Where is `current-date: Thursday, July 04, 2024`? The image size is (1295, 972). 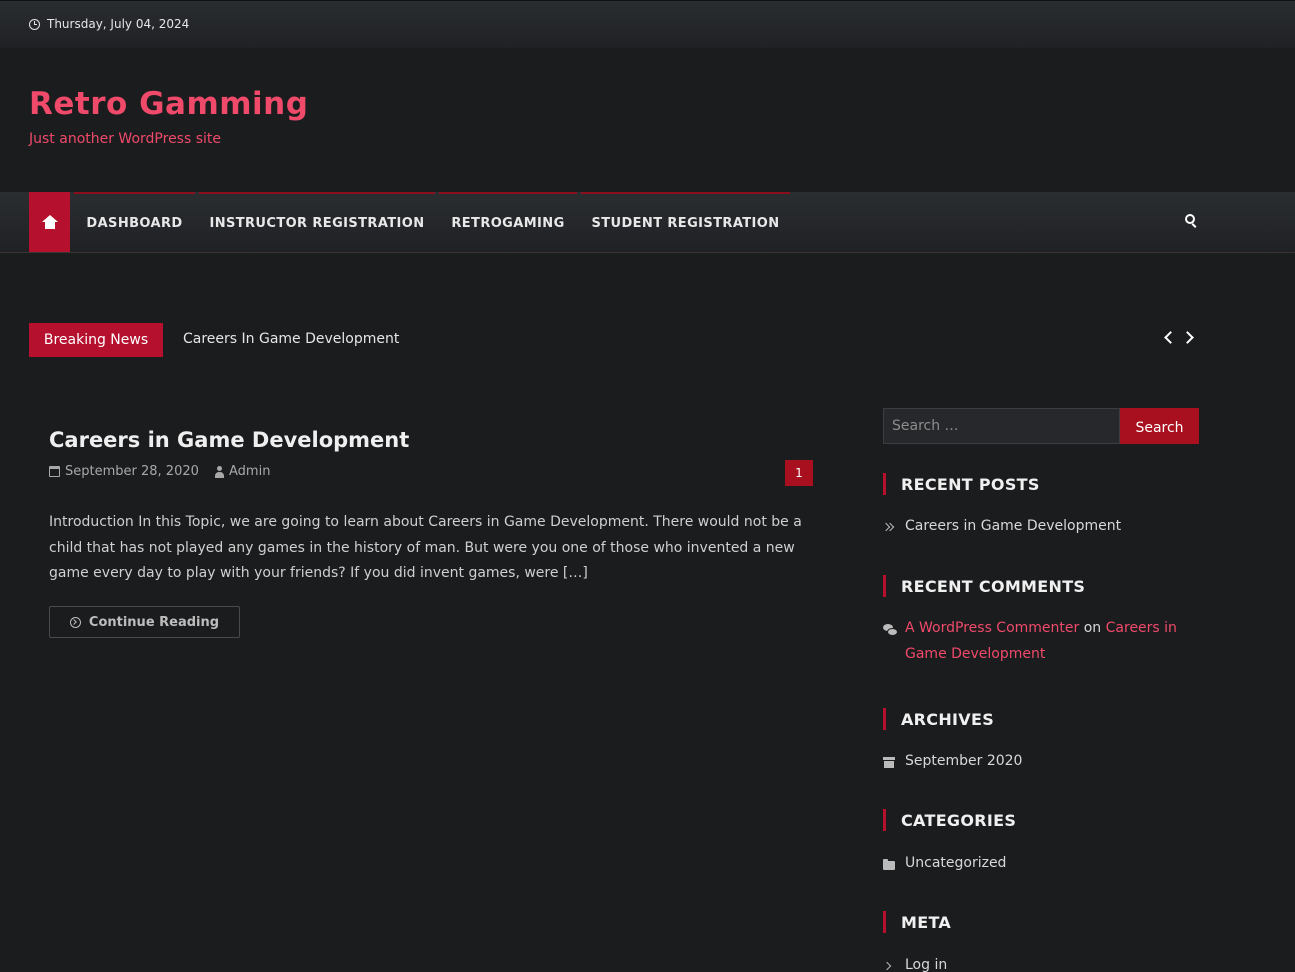 current-date: Thursday, July 04, 2024 is located at coordinates (109, 24).